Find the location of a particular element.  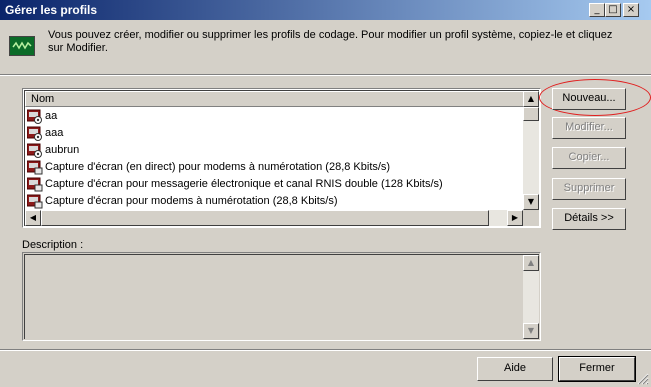

list-item: aubrun is located at coordinates (276, 150).